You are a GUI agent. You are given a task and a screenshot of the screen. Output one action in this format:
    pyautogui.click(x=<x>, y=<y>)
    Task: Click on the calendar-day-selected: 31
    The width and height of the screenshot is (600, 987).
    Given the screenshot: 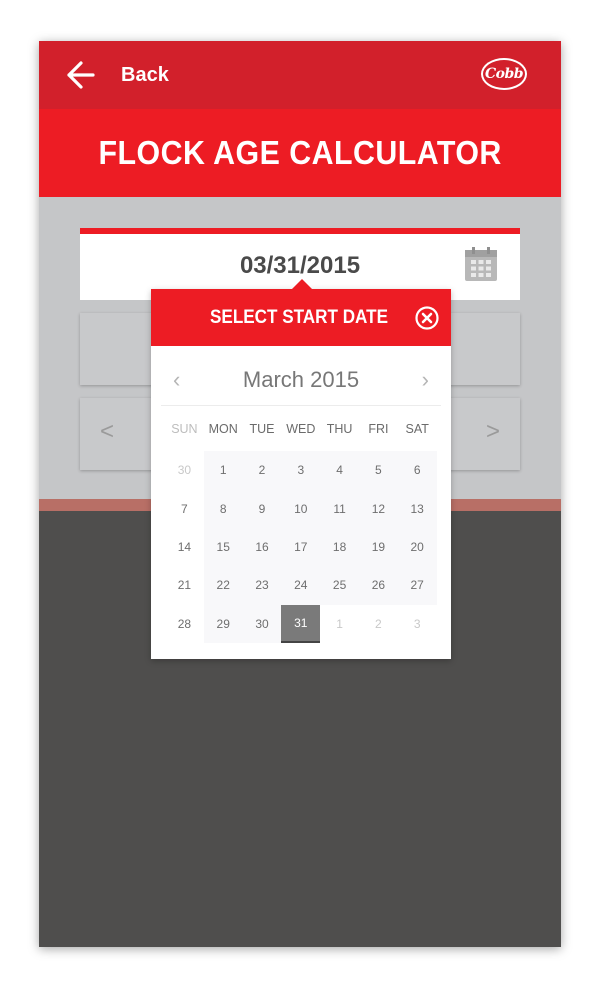 What is the action you would take?
    pyautogui.click(x=301, y=623)
    